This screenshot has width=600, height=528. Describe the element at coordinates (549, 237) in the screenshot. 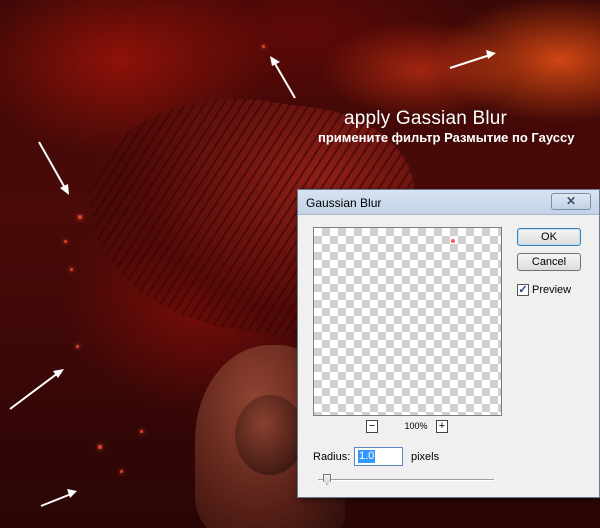

I see `ok-button: OK` at that location.